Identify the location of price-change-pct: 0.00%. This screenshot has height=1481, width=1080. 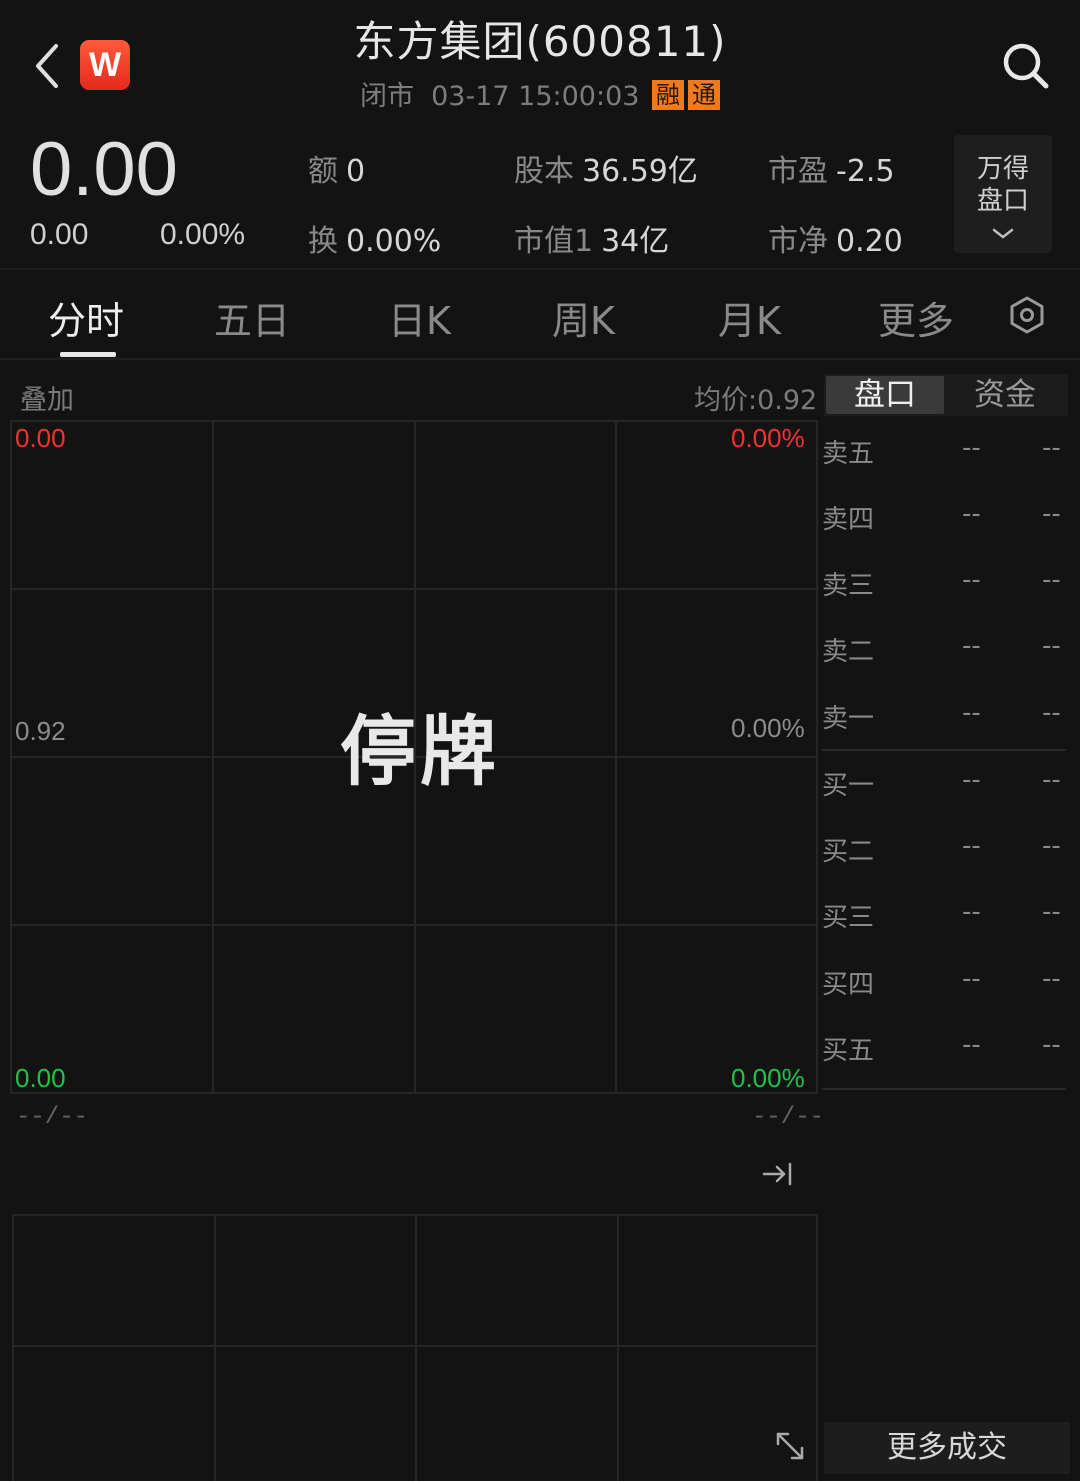
(203, 234).